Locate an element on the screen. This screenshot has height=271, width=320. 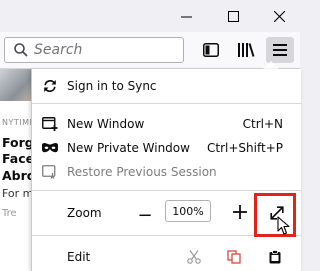
zoom-label: Zoom is located at coordinates (84, 213).